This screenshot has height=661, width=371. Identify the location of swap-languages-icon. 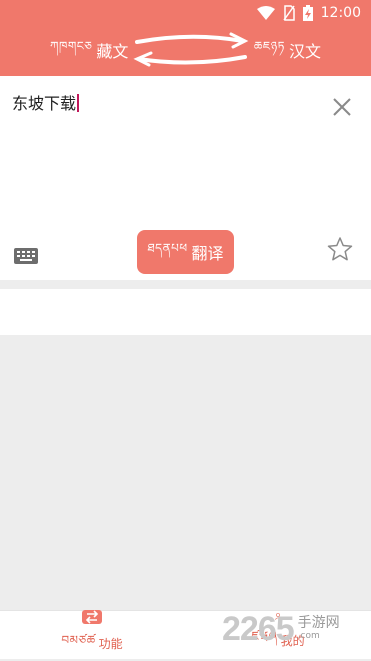
(191, 50).